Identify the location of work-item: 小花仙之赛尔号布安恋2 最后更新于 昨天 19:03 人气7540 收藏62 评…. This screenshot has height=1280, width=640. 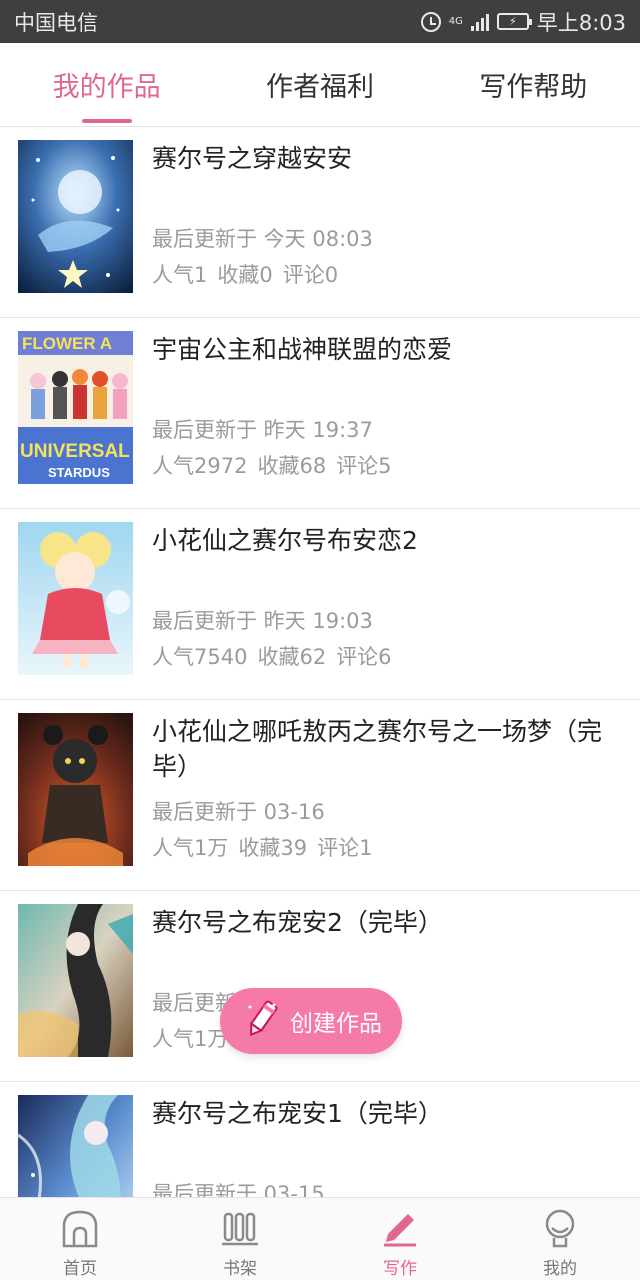
(320, 604).